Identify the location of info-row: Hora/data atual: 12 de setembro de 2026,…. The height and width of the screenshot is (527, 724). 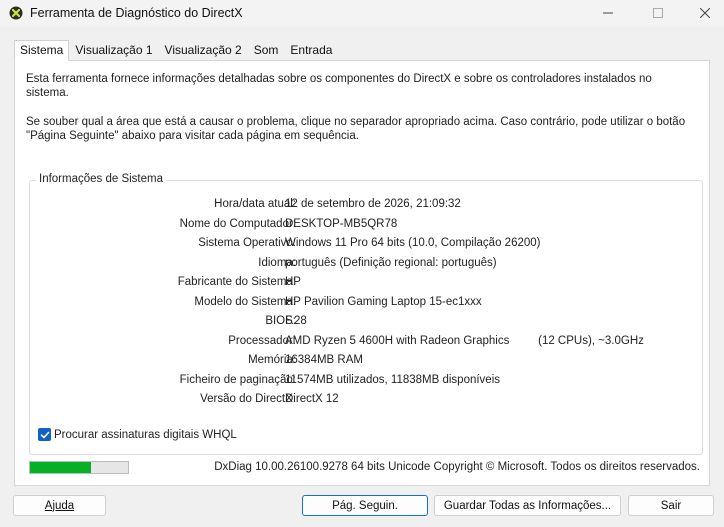
(367, 206).